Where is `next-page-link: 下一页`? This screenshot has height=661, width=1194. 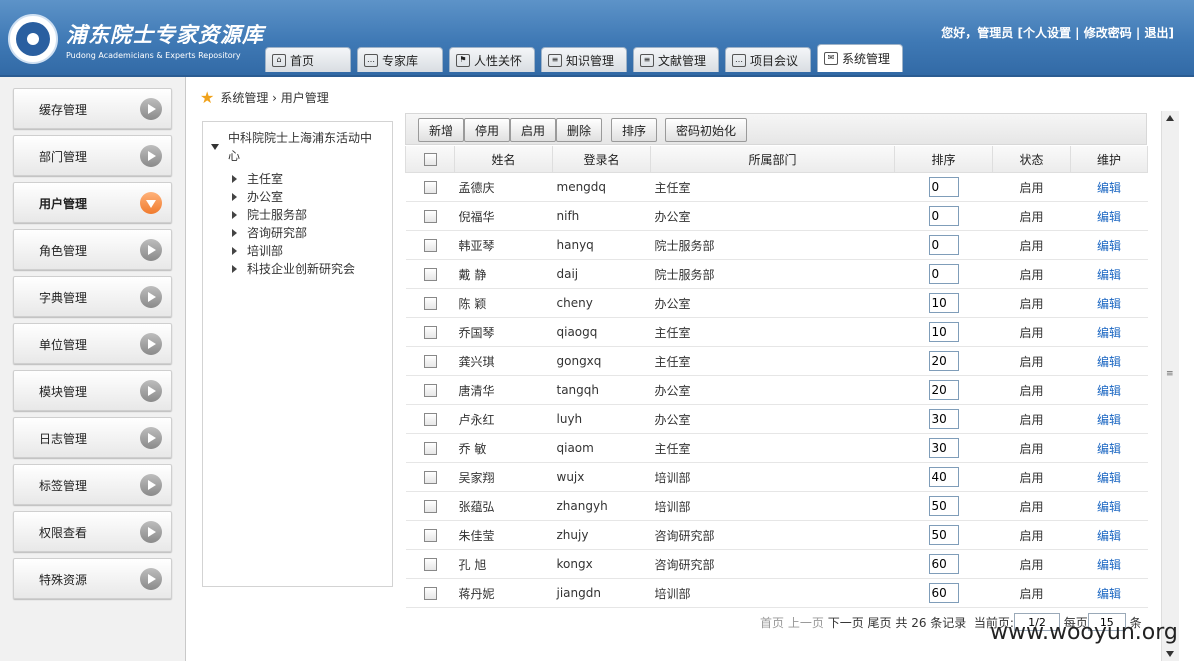 next-page-link: 下一页 is located at coordinates (846, 622).